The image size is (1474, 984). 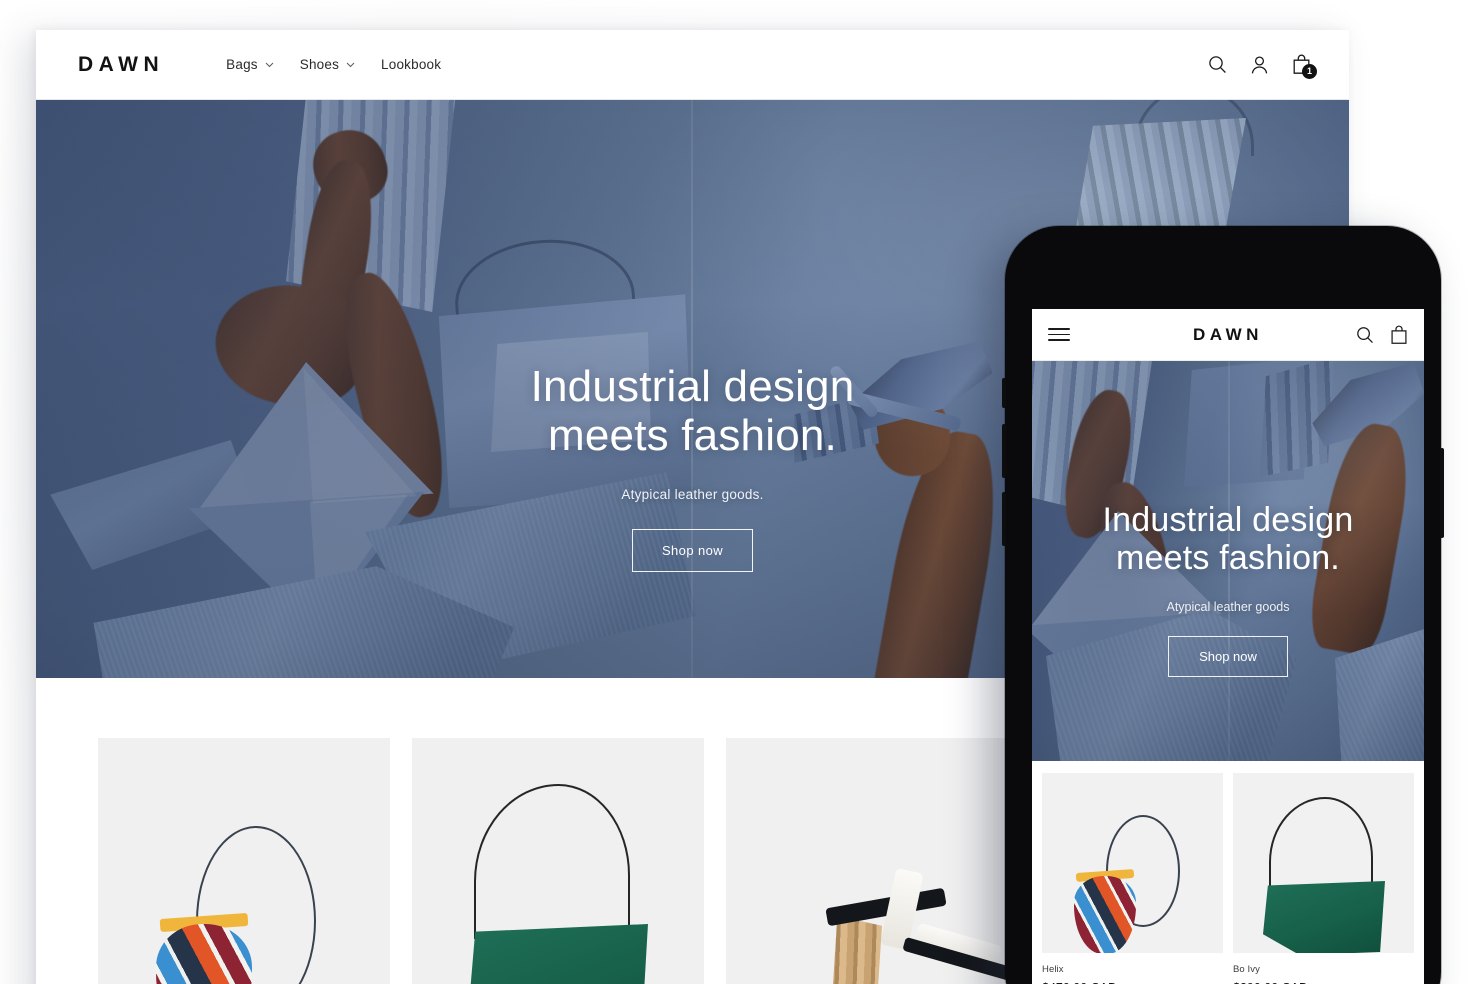 I want to click on hero-shop-now-button: Shop now, so click(x=692, y=550).